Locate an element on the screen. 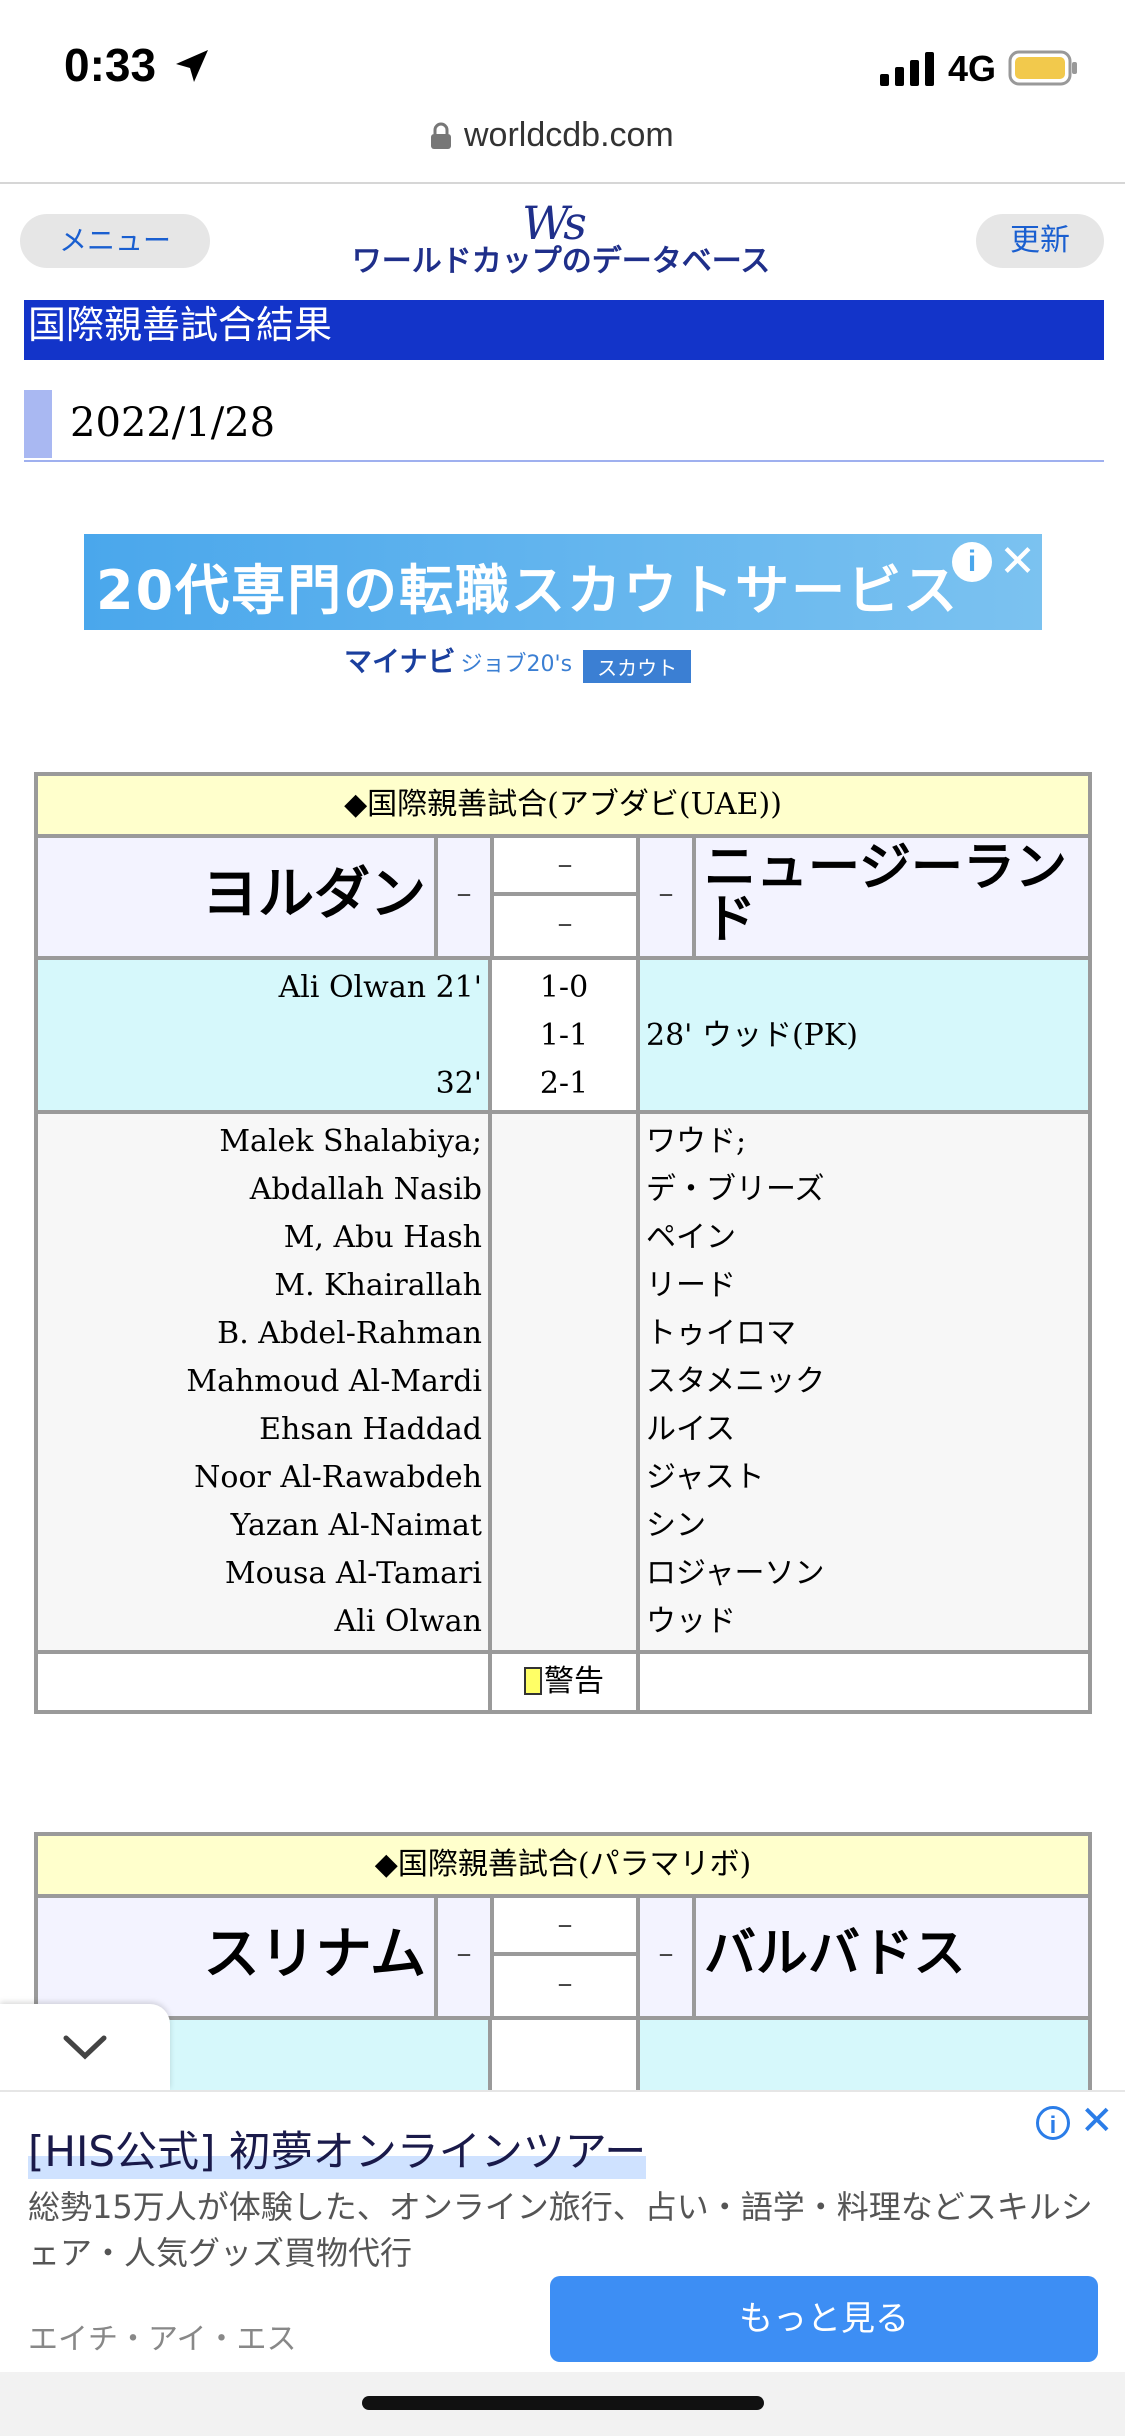 Image resolution: width=1125 pixels, height=2436 pixels. site-logo: Ws ワールドカップのデータベース is located at coordinates (561, 237).